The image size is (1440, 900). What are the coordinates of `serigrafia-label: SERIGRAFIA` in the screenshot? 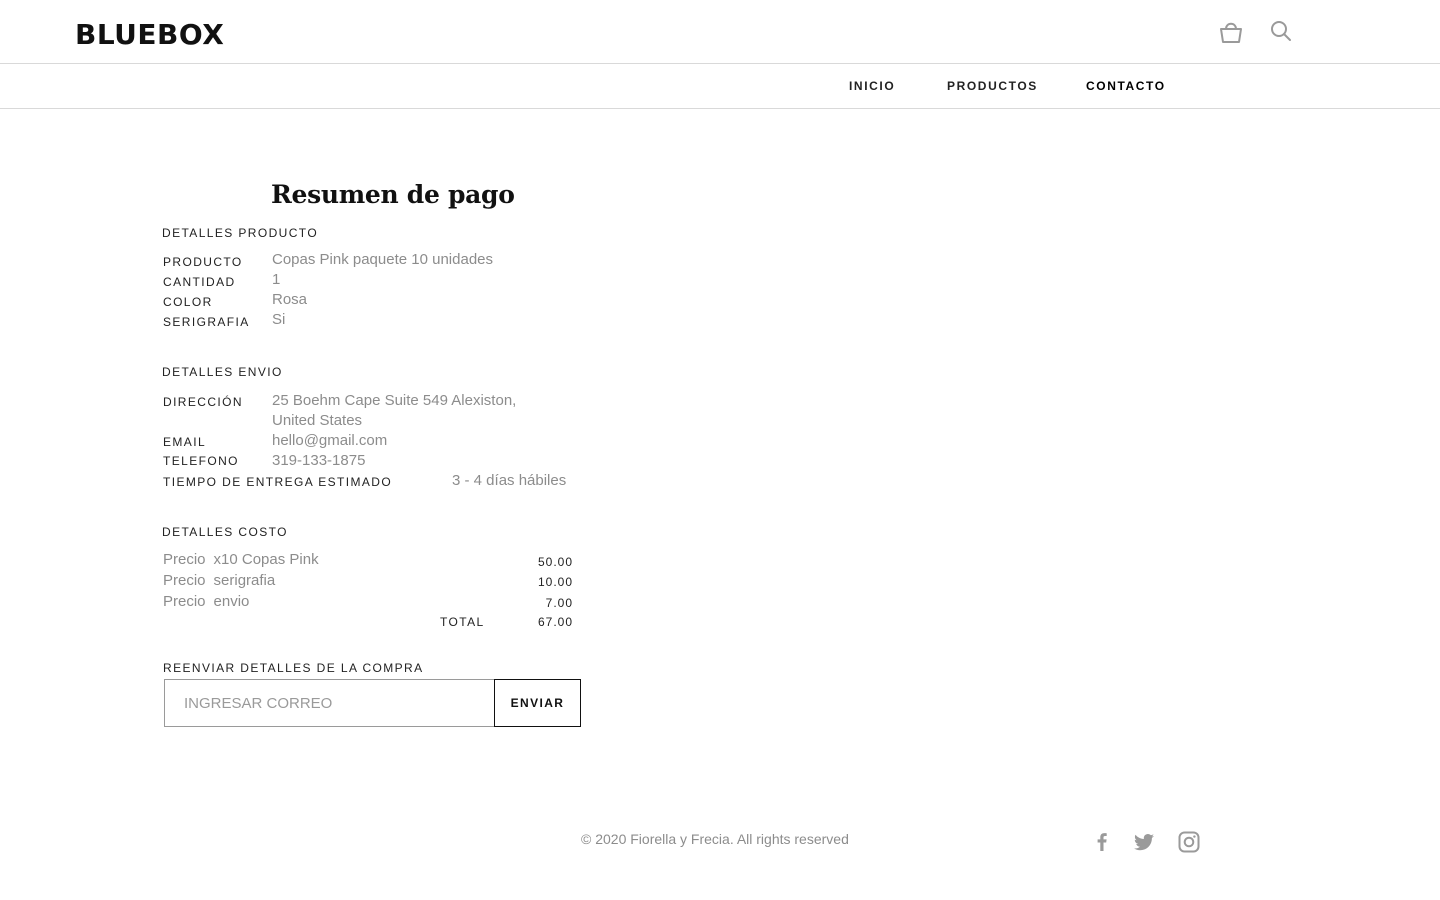 It's located at (206, 322).